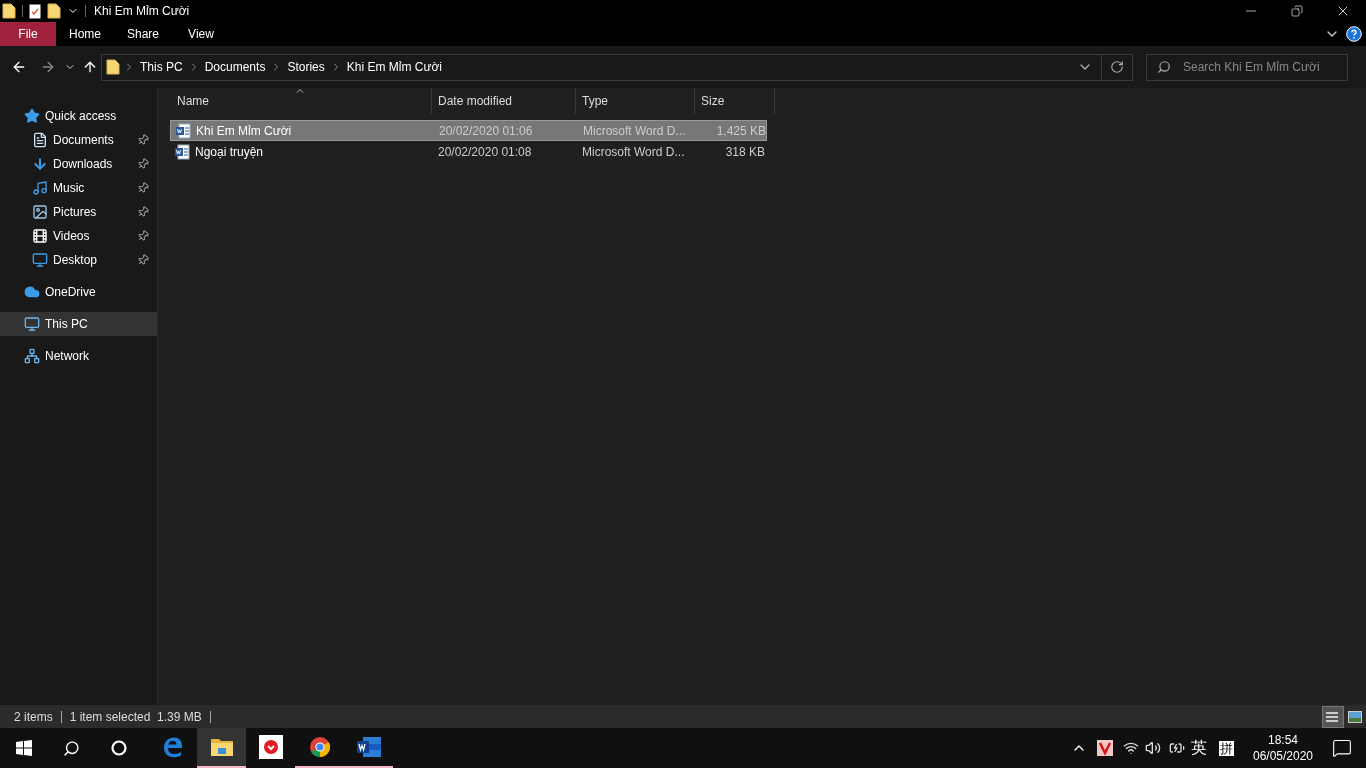 This screenshot has height=768, width=1366. I want to click on file-name: Khi Em Mỉm Cười, so click(244, 131).